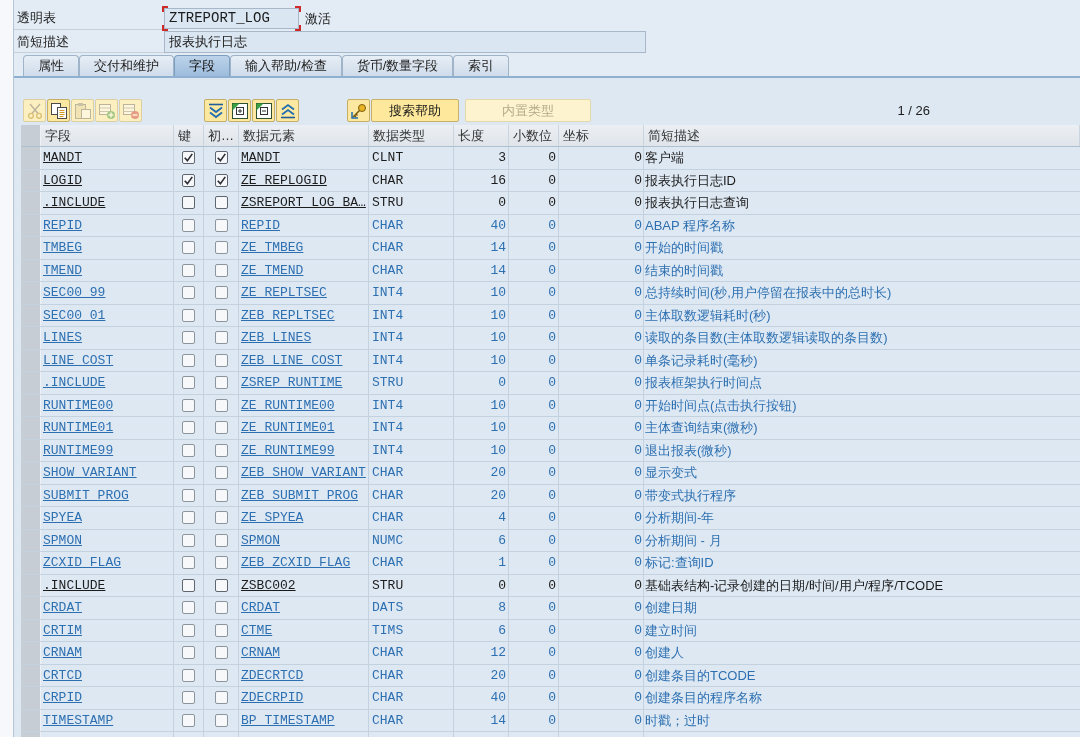 This screenshot has width=1080, height=737. I want to click on field-link: RUNTIME00, so click(78, 405).